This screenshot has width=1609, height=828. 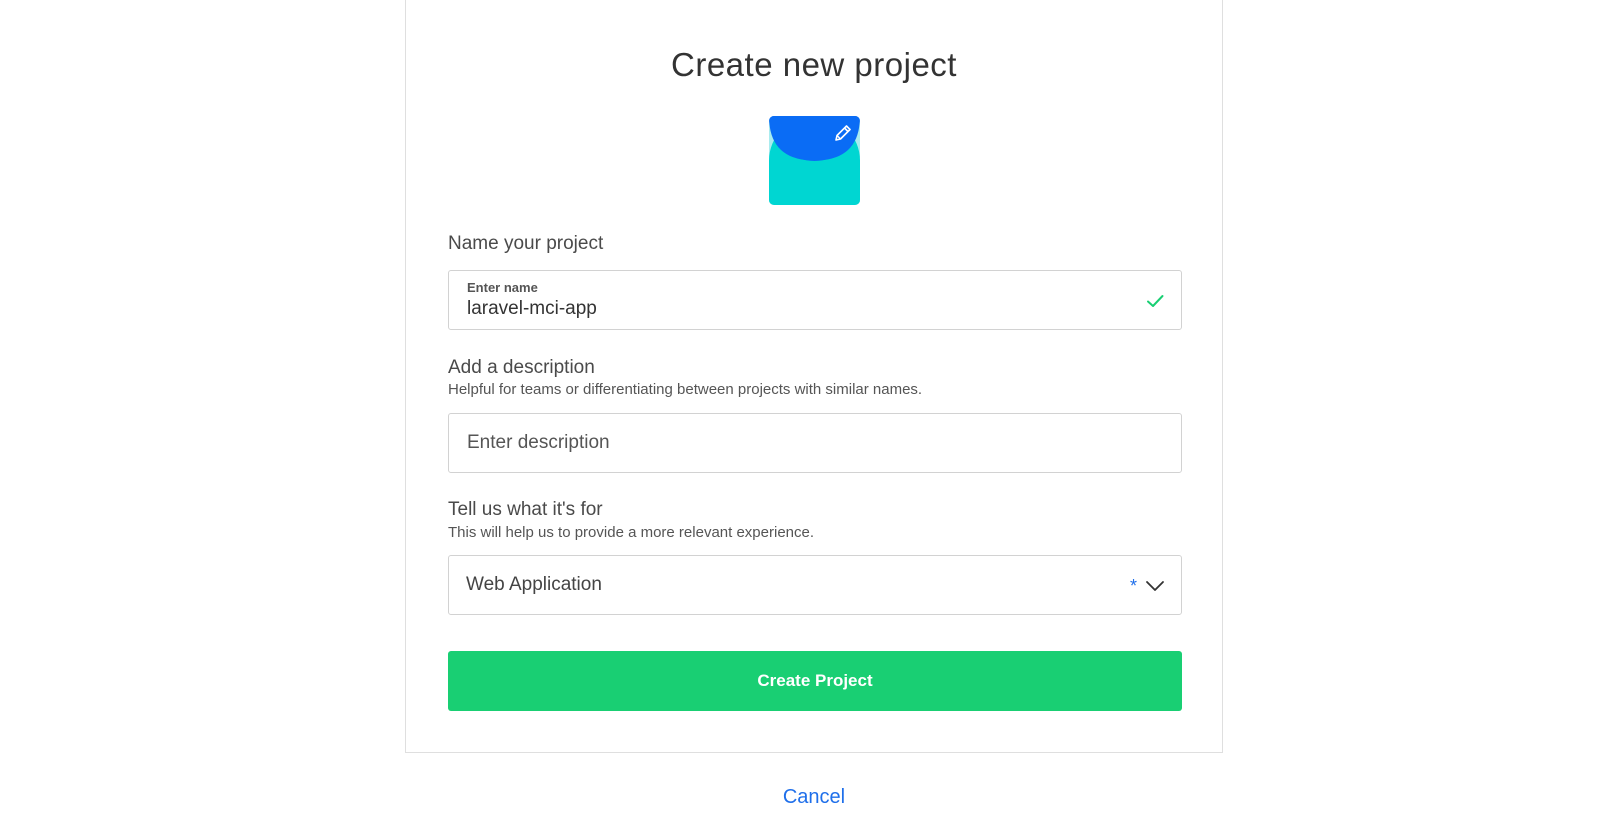 I want to click on purpose-selected-value: Web Application, so click(x=534, y=584).